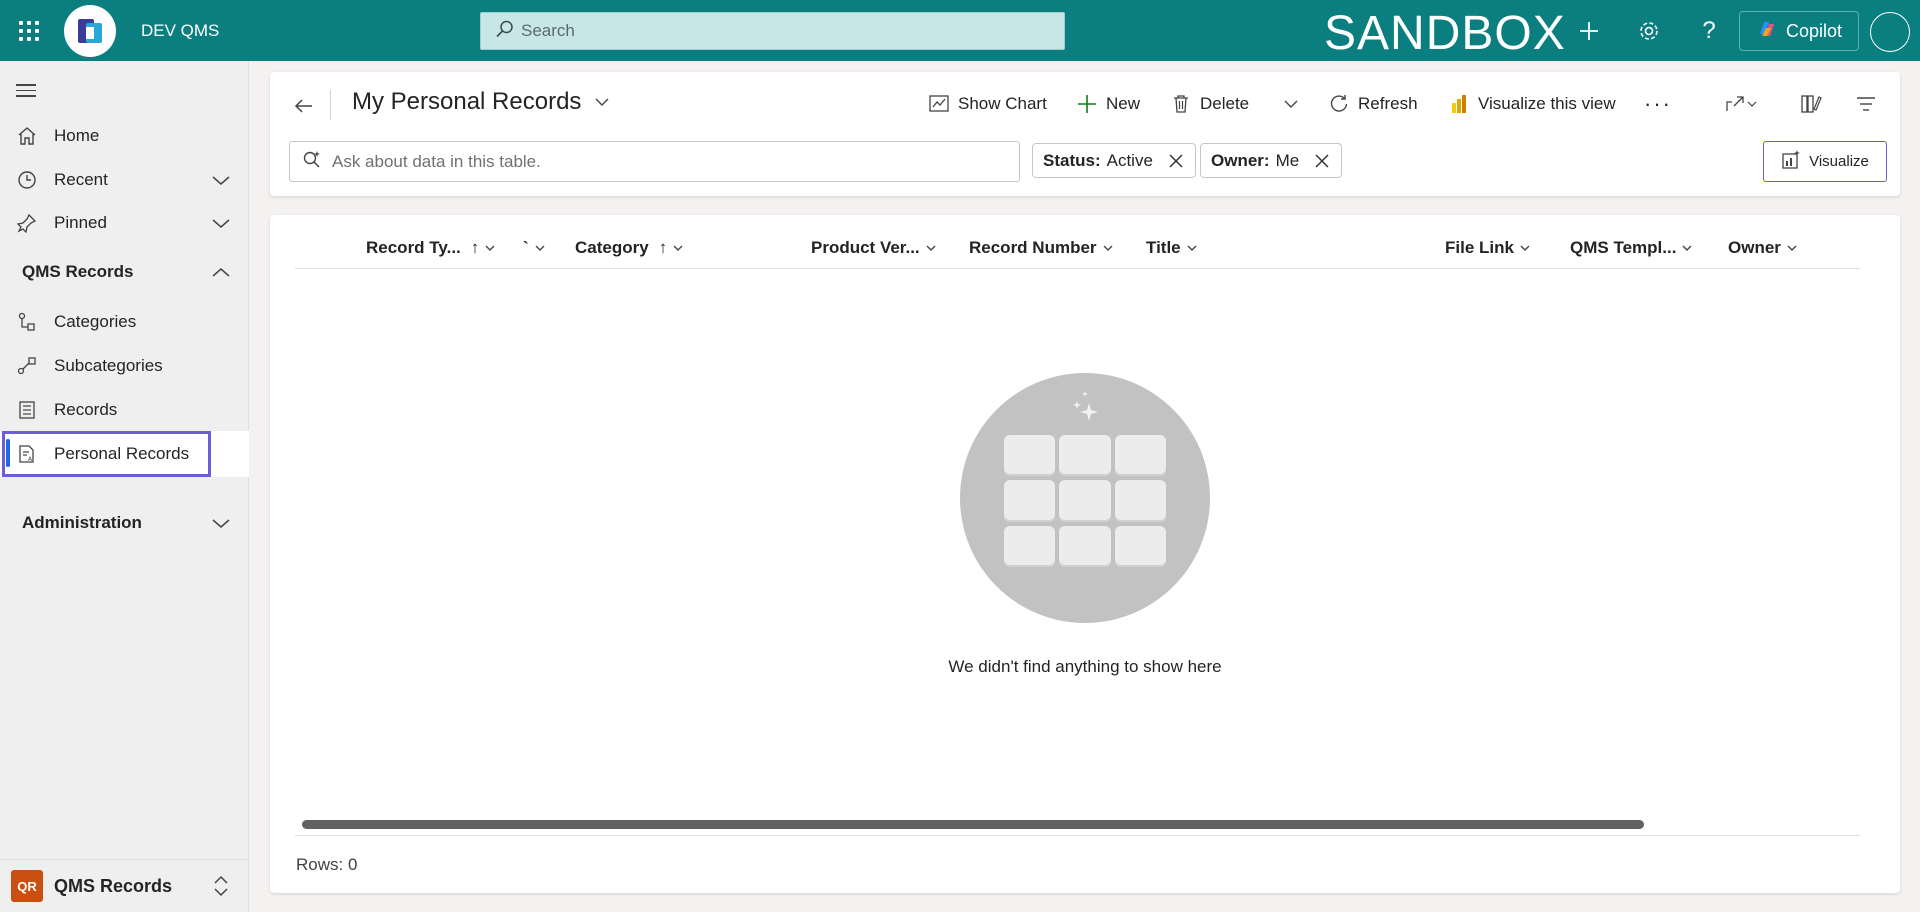 This screenshot has height=912, width=1920. Describe the element at coordinates (1002, 103) in the screenshot. I see `show-chart-label: Show Chart` at that location.